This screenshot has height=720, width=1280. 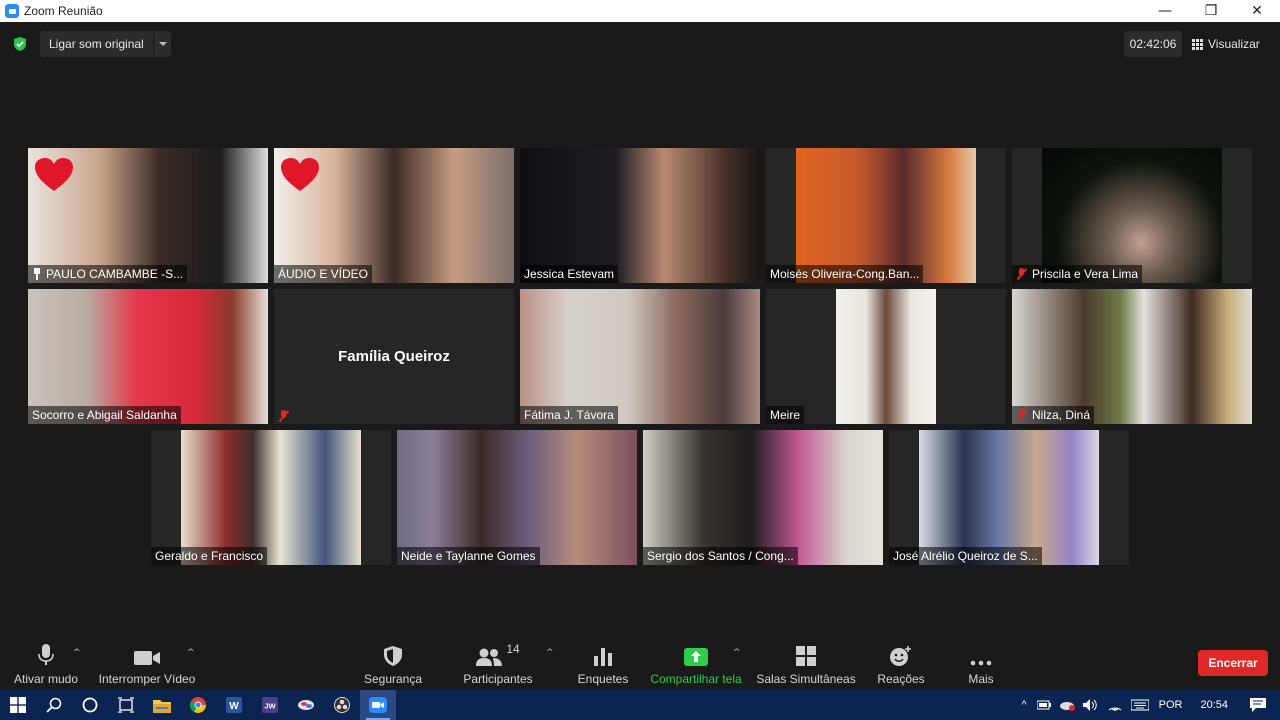 I want to click on participant-tile-active-speaker: Neide e Taylanne Gomes, so click(x=517, y=497).